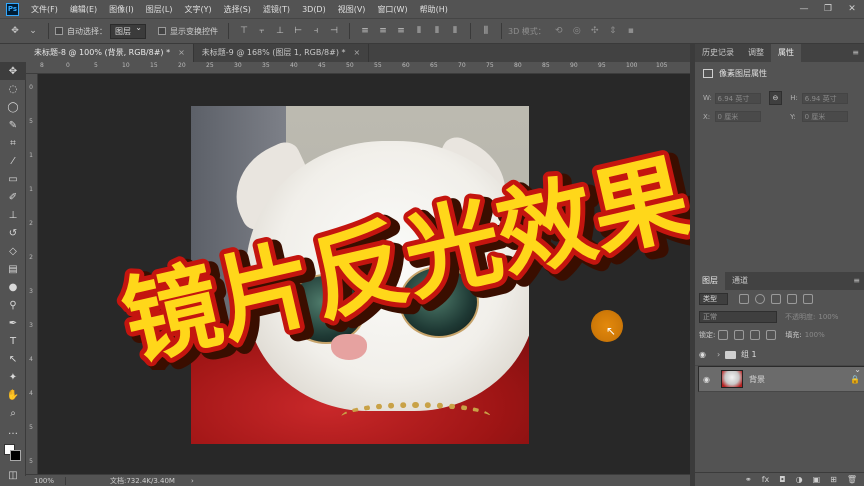 Image resolution: width=864 pixels, height=486 pixels. What do you see at coordinates (298, 31) in the screenshot?
I see `align-left-icon: ⊢` at bounding box center [298, 31].